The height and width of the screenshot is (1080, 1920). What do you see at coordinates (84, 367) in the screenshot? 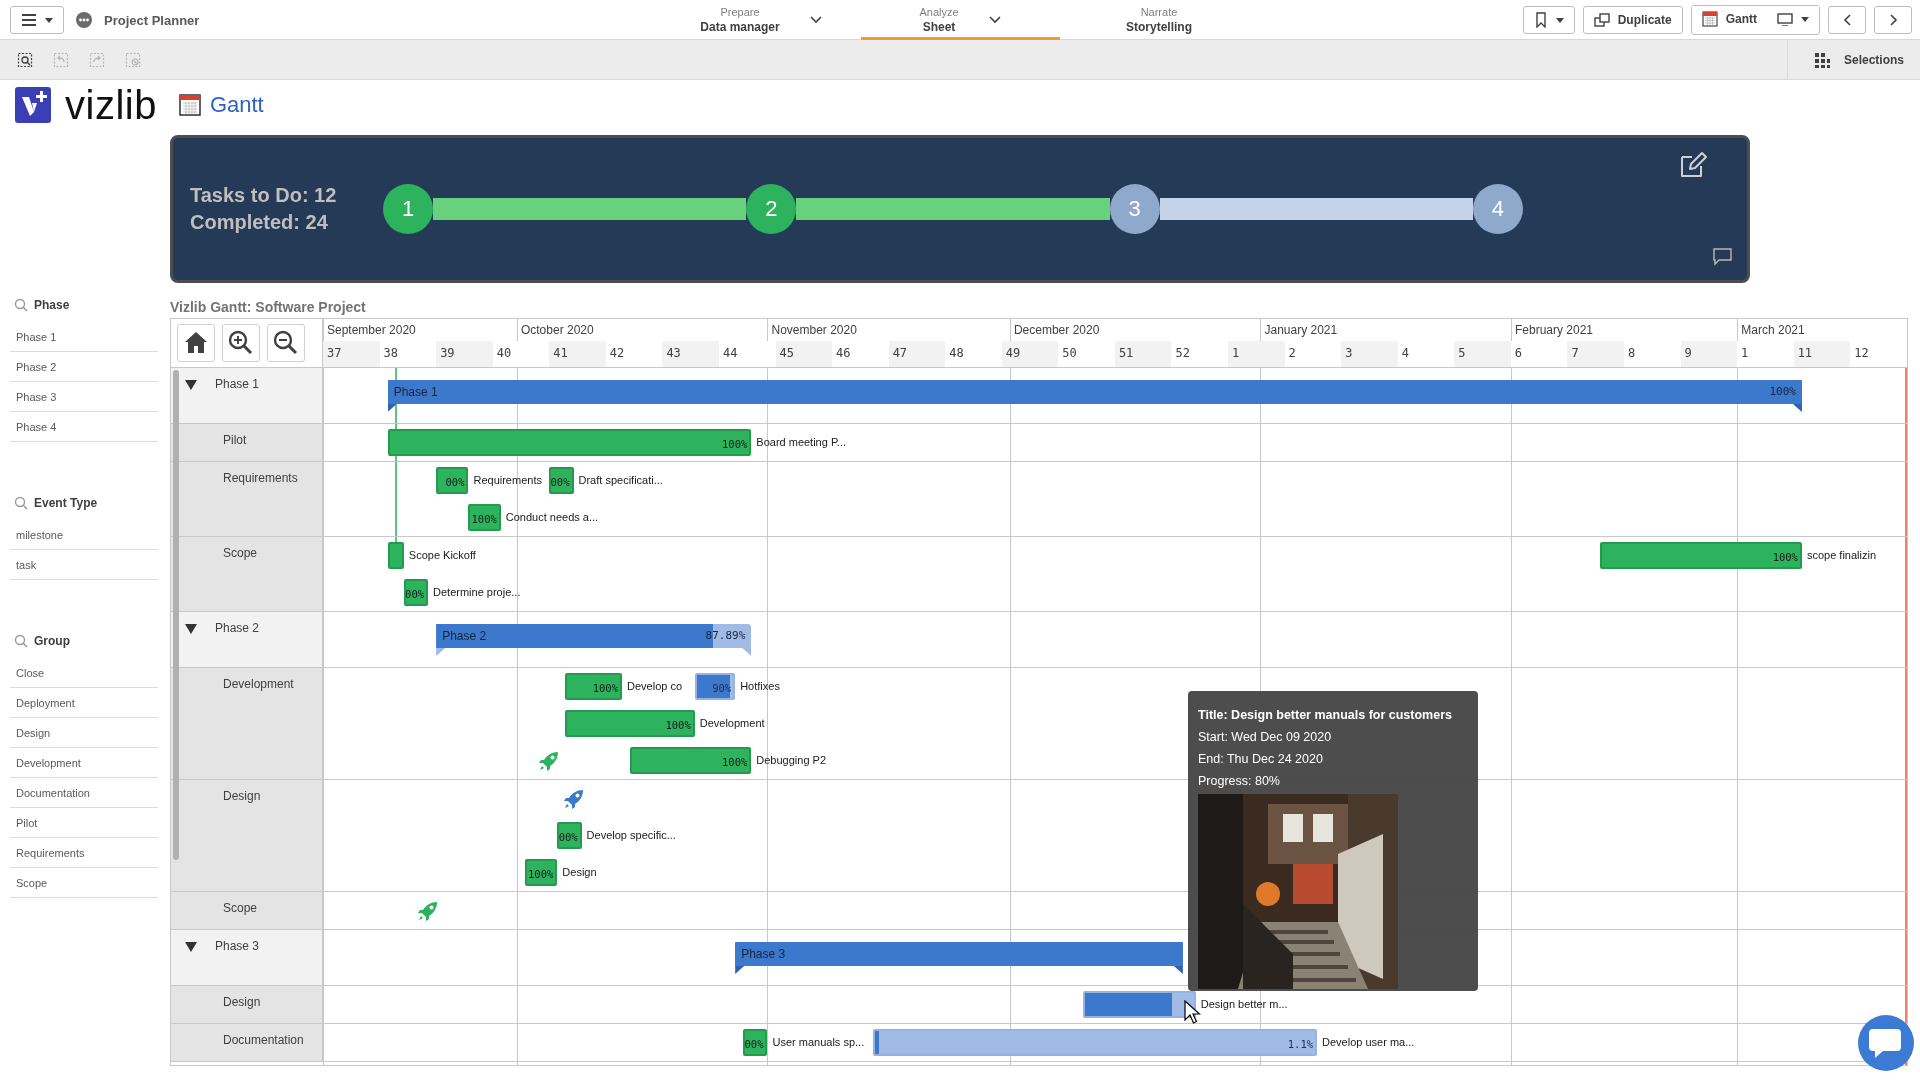
I see `filter-item: Phase 2` at bounding box center [84, 367].